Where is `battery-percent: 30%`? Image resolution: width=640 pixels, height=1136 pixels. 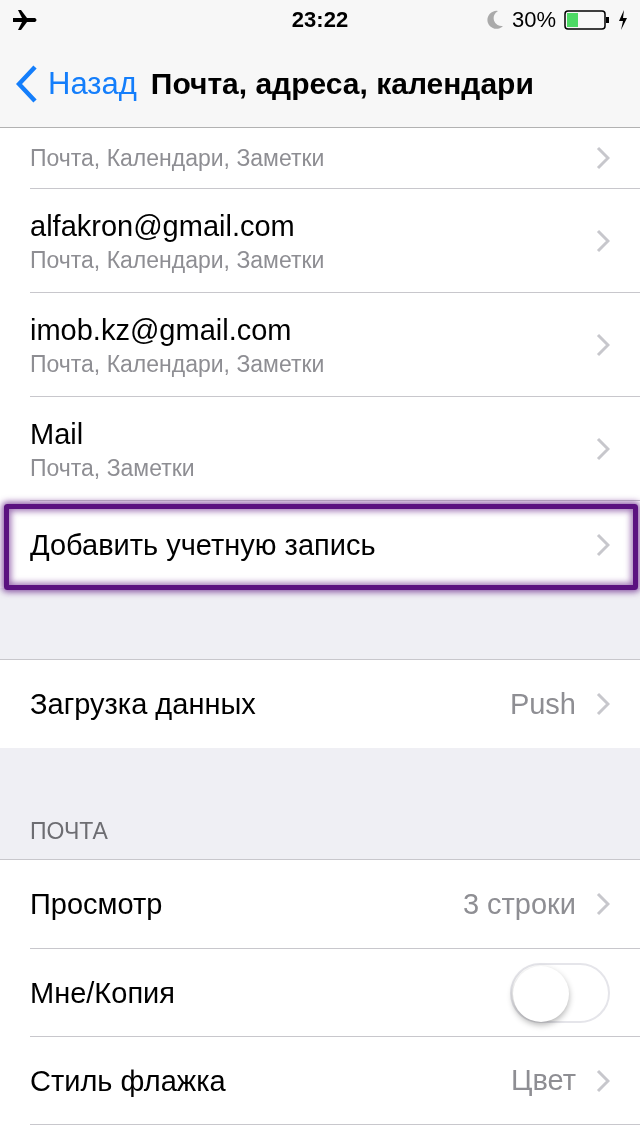
battery-percent: 30% is located at coordinates (533, 20).